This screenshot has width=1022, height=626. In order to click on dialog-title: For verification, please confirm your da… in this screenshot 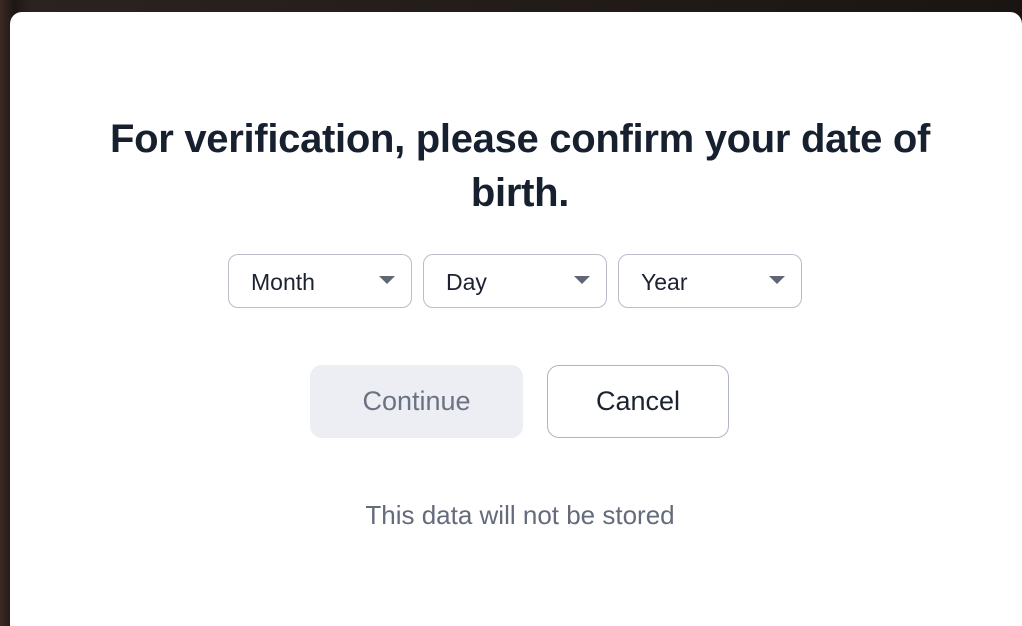, I will do `click(520, 166)`.